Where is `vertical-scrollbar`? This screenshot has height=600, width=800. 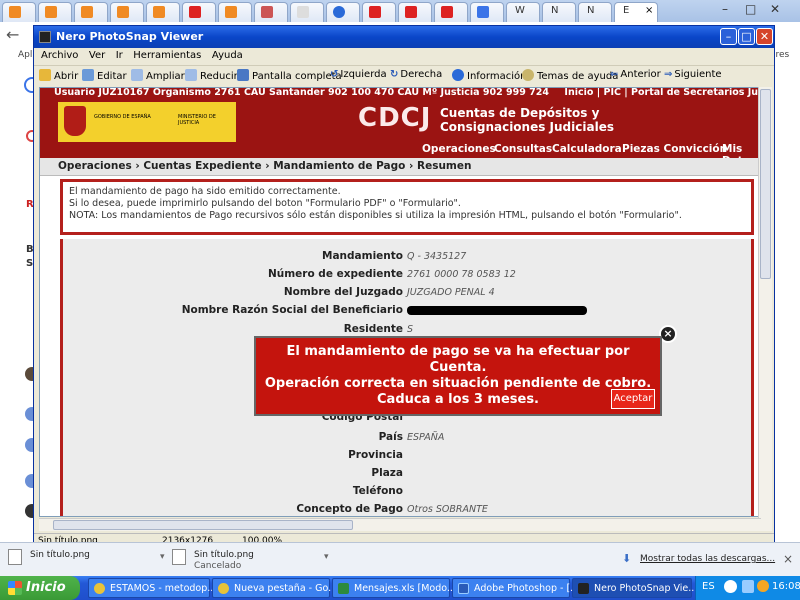 vertical-scrollbar is located at coordinates (765, 309).